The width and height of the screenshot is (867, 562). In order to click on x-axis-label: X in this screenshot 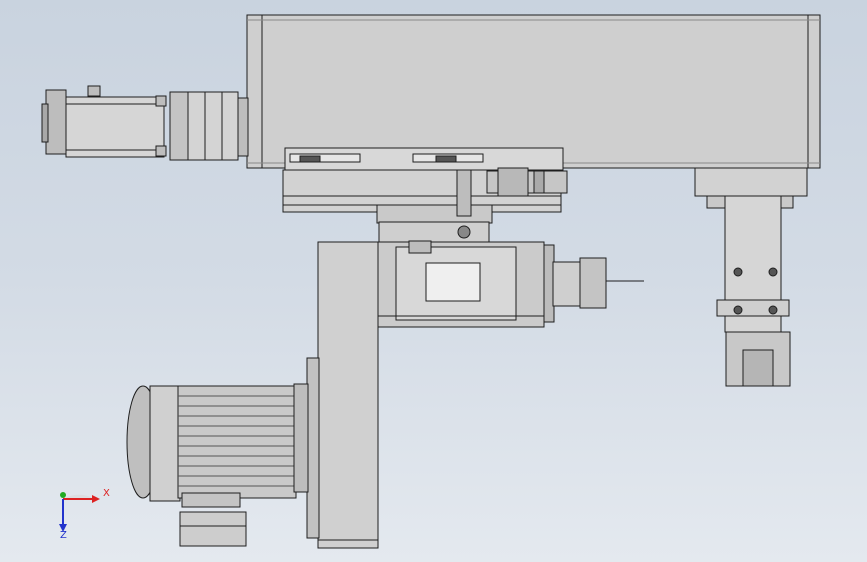, I will do `click(106, 493)`.